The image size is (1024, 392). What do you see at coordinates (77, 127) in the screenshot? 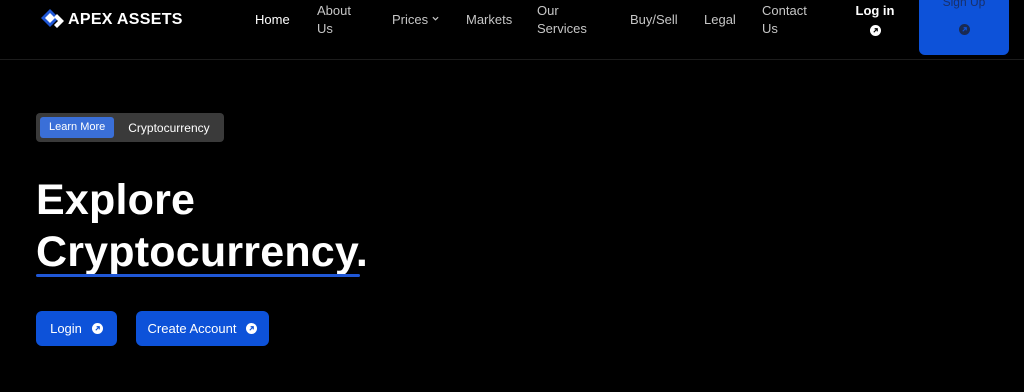
I see `learn-more-button: Learn More` at bounding box center [77, 127].